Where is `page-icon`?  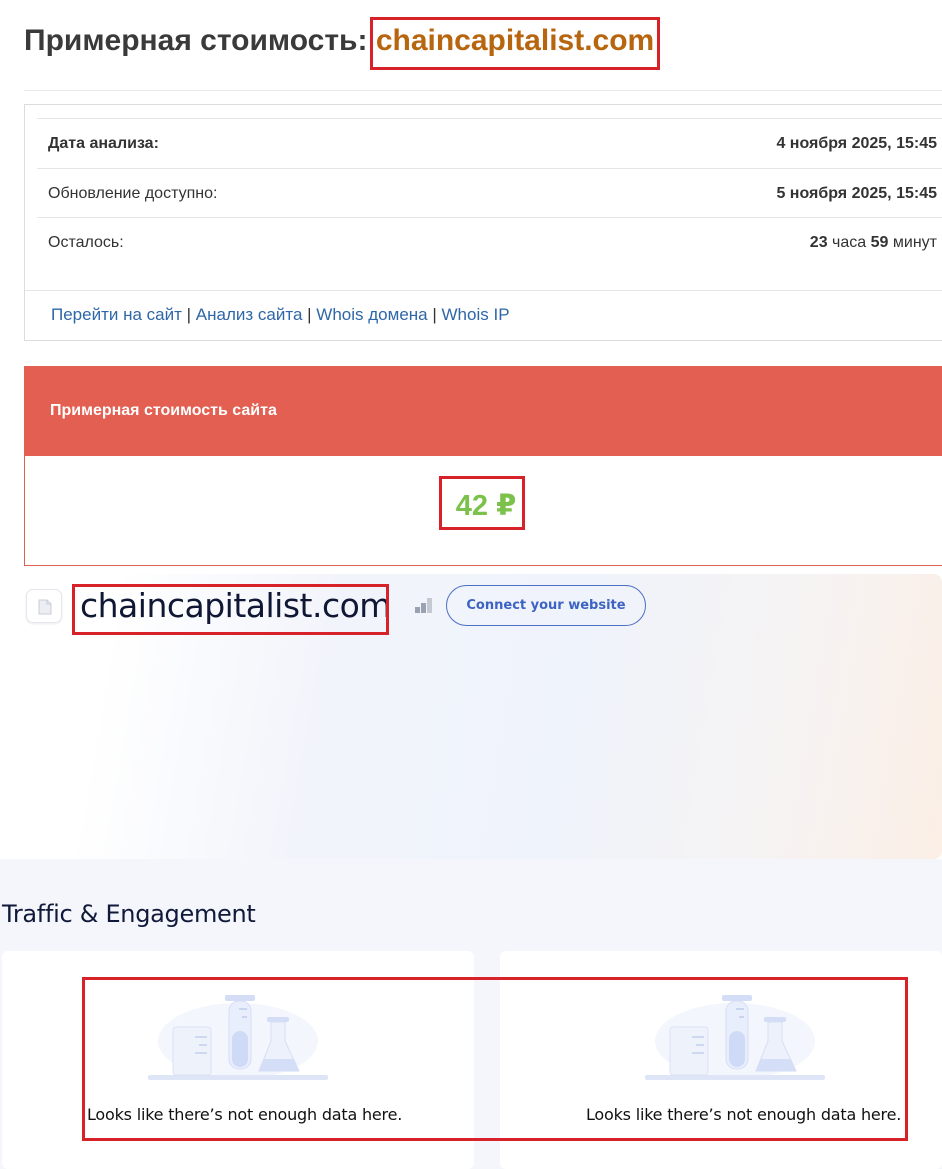 page-icon is located at coordinates (44, 606).